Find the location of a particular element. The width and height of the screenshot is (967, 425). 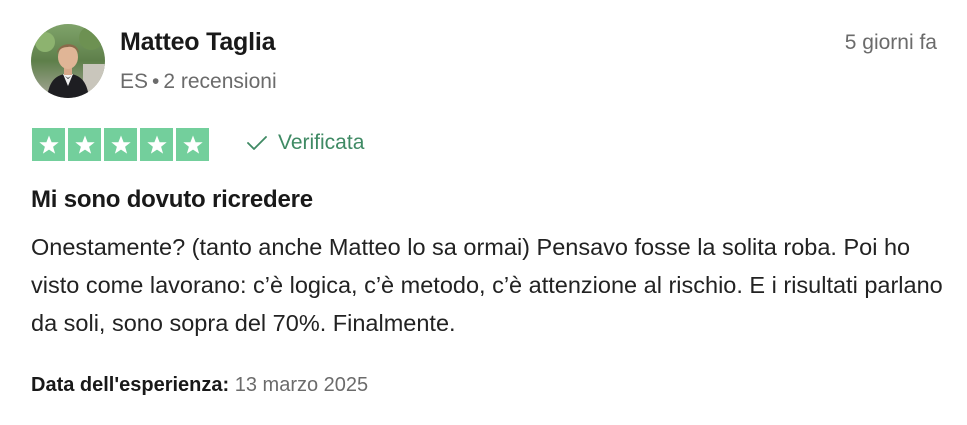

reviewer-meta: ES • 2 recensioni is located at coordinates (198, 82).